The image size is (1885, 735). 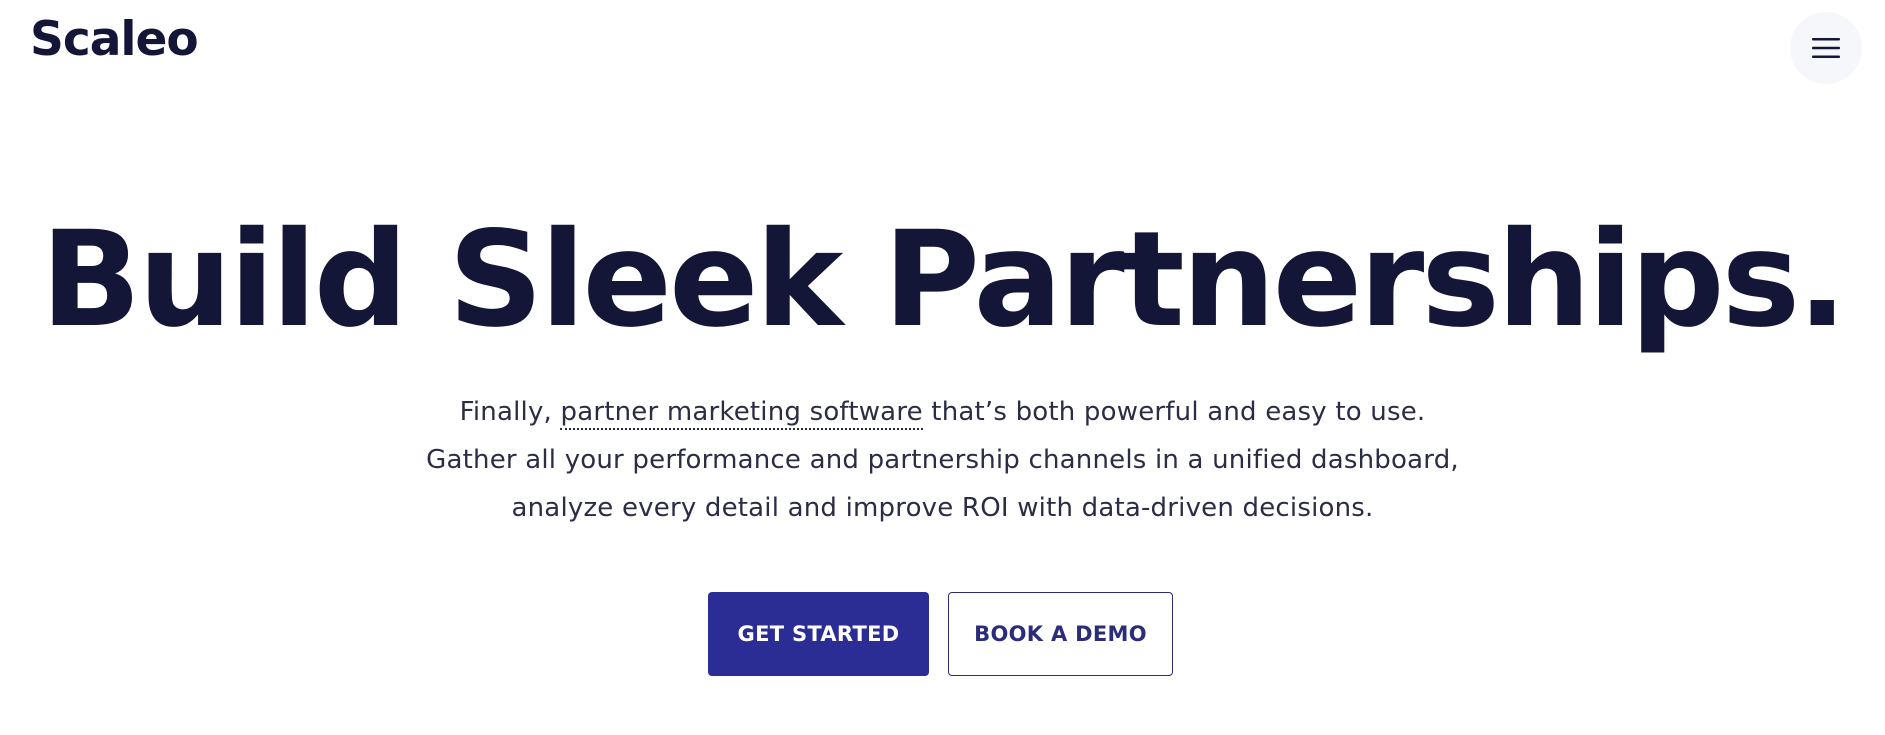 I want to click on hamburger-menu-icon, so click(x=1826, y=48).